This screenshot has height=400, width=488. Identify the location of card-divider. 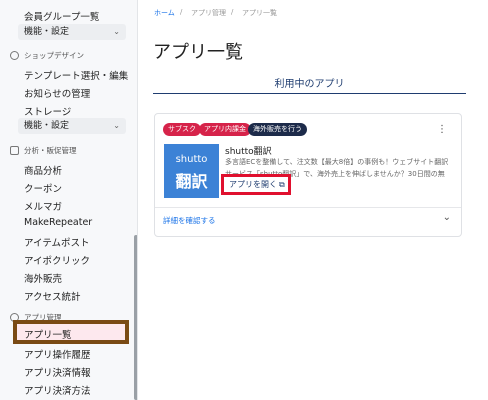
(308, 207).